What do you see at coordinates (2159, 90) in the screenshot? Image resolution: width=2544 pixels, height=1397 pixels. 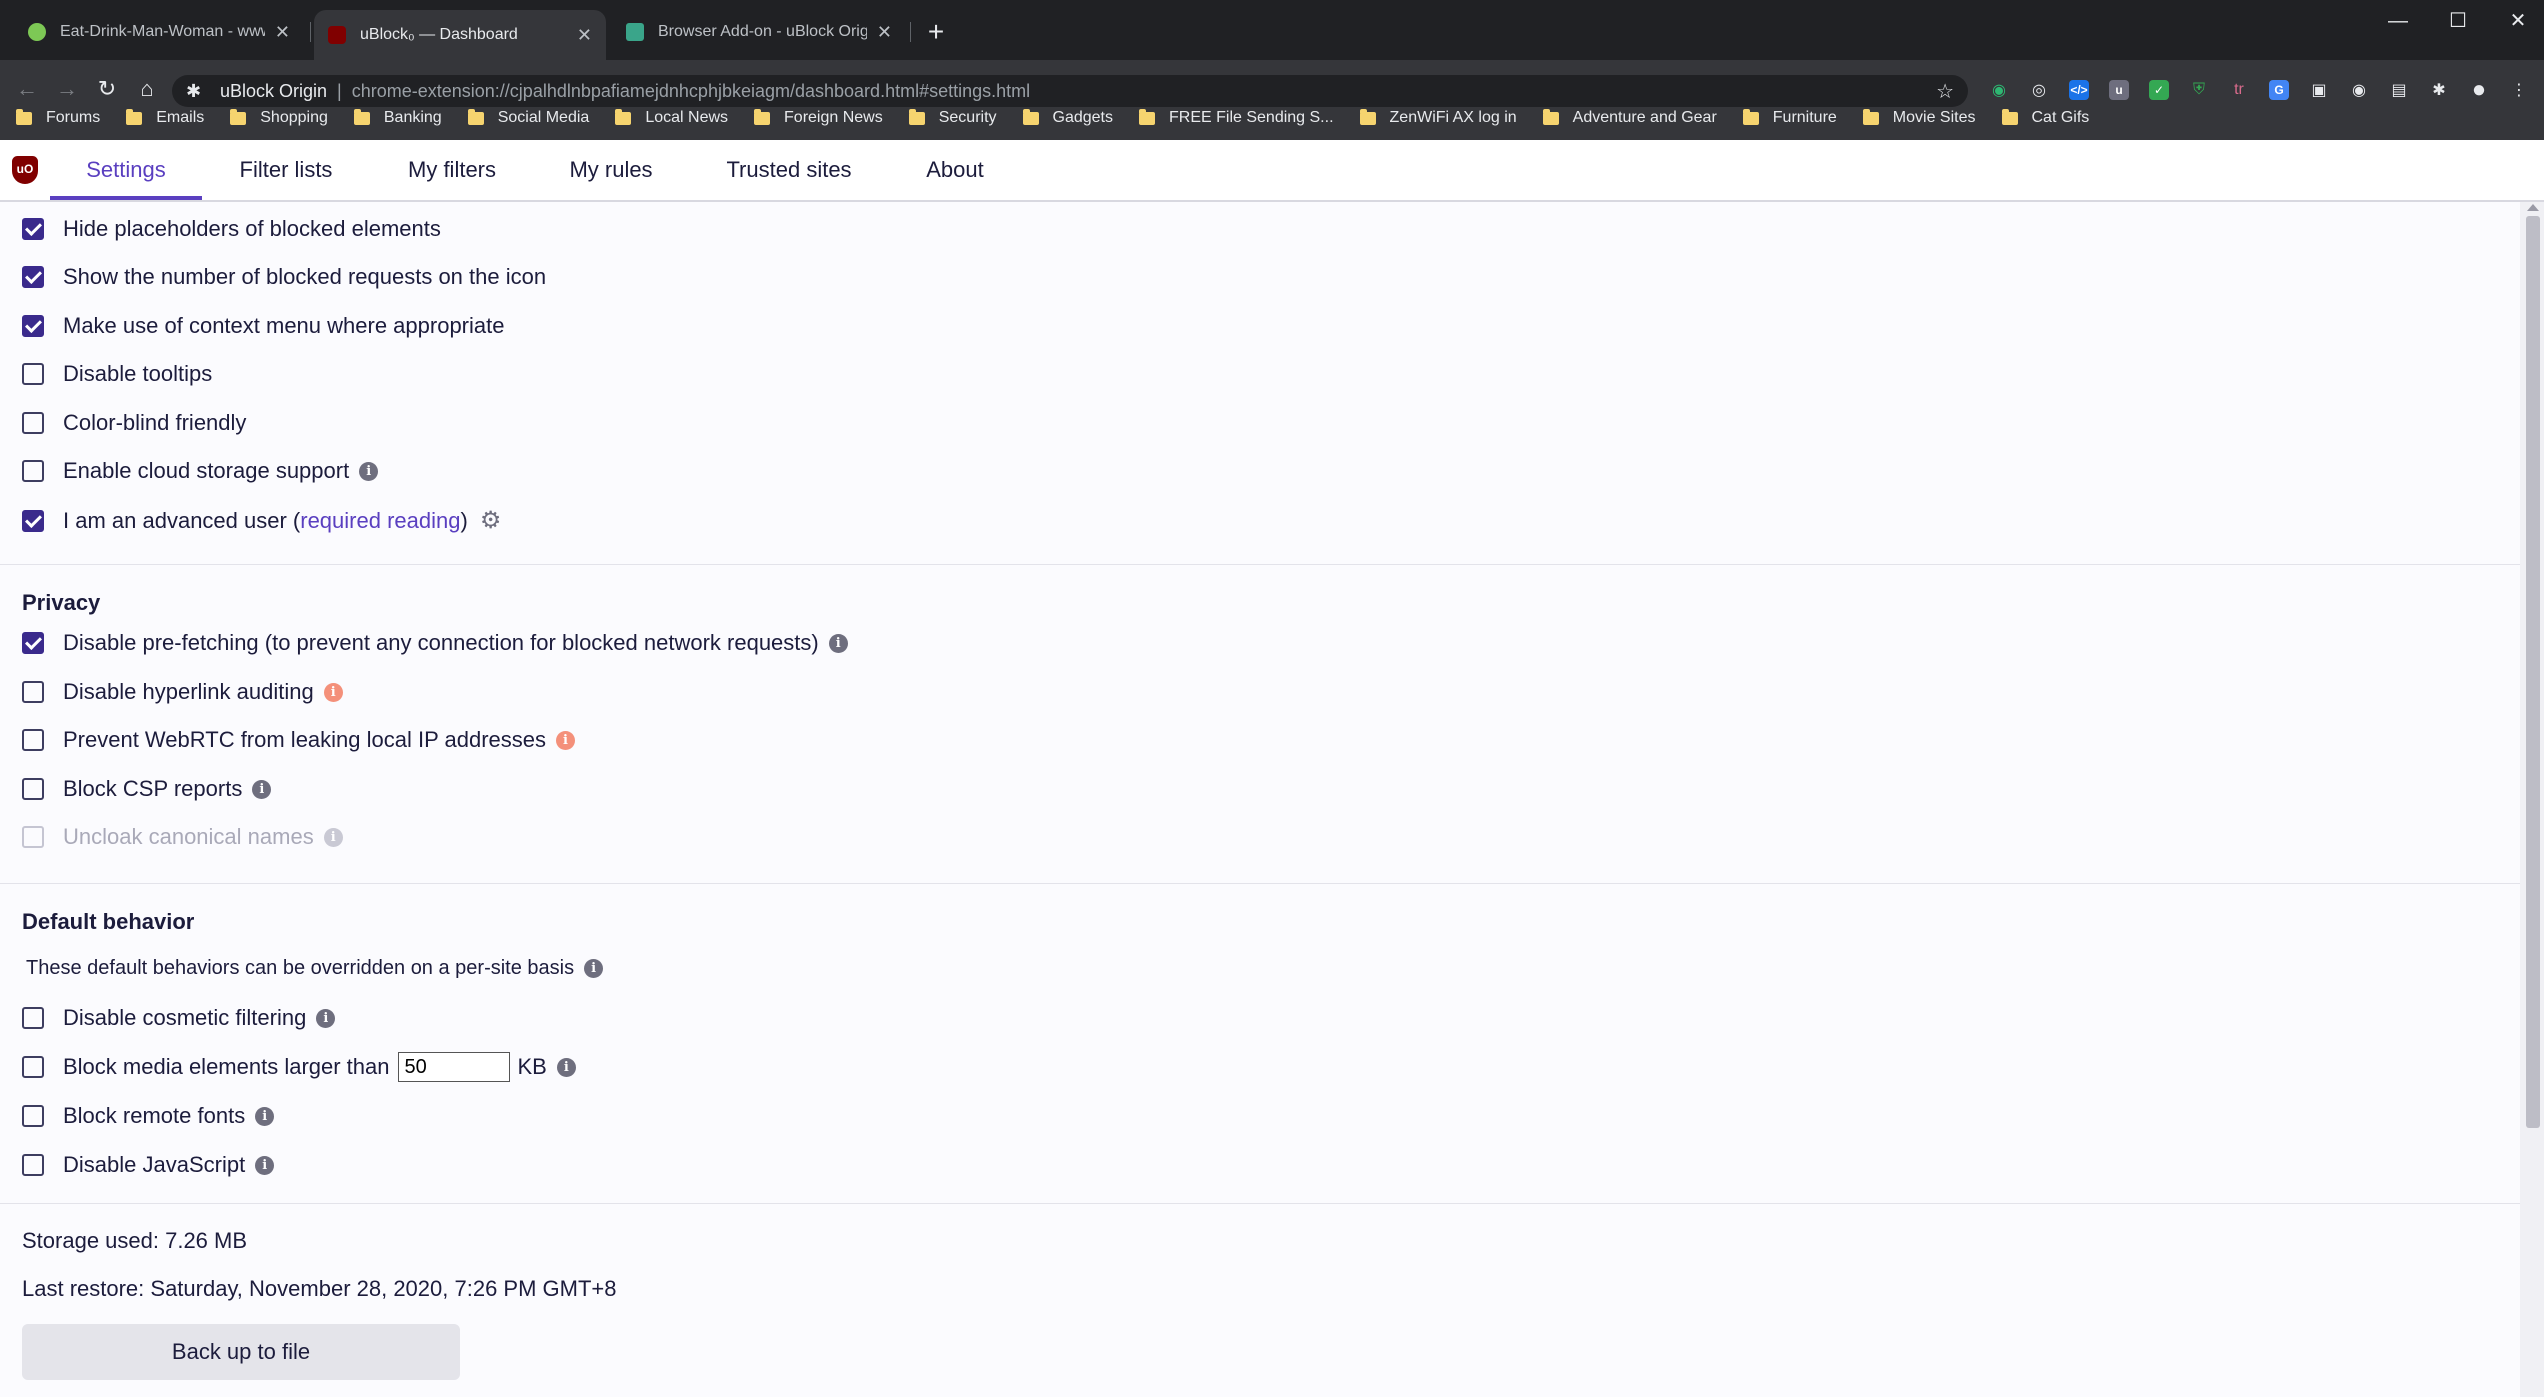 I see `checkmark-extension-icon: ✓` at bounding box center [2159, 90].